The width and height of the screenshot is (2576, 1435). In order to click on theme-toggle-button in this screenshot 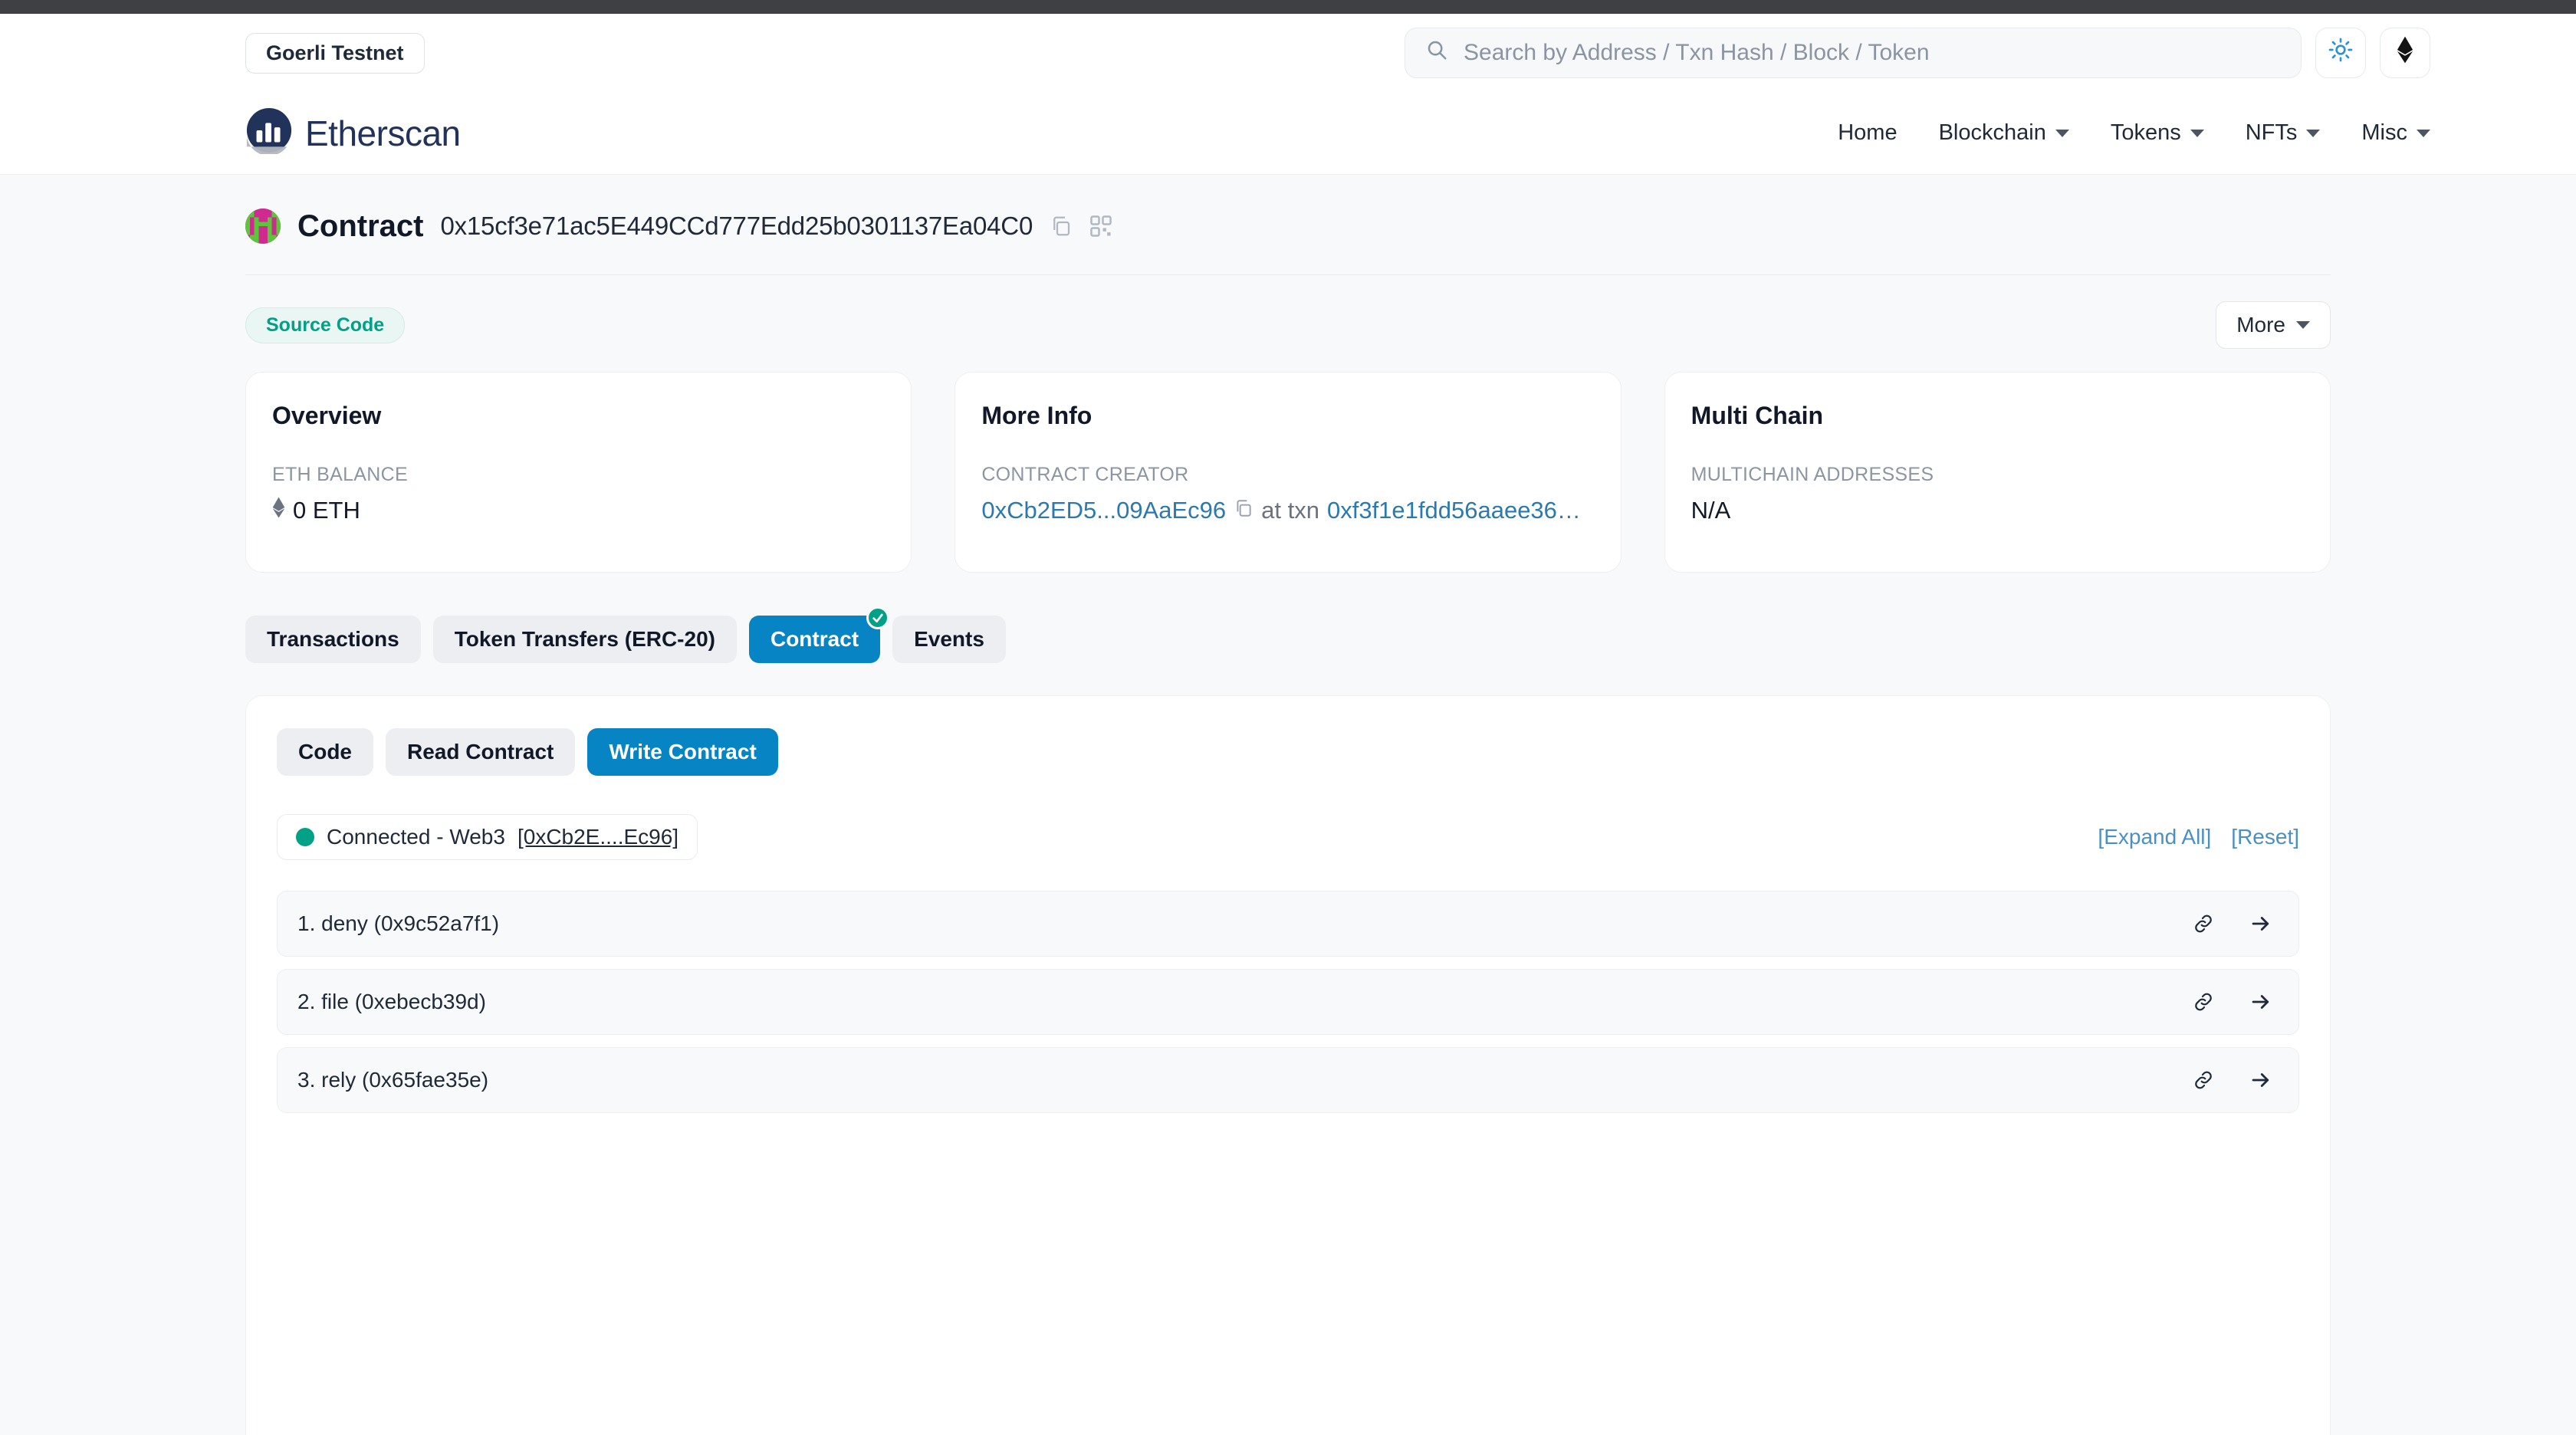, I will do `click(2341, 53)`.